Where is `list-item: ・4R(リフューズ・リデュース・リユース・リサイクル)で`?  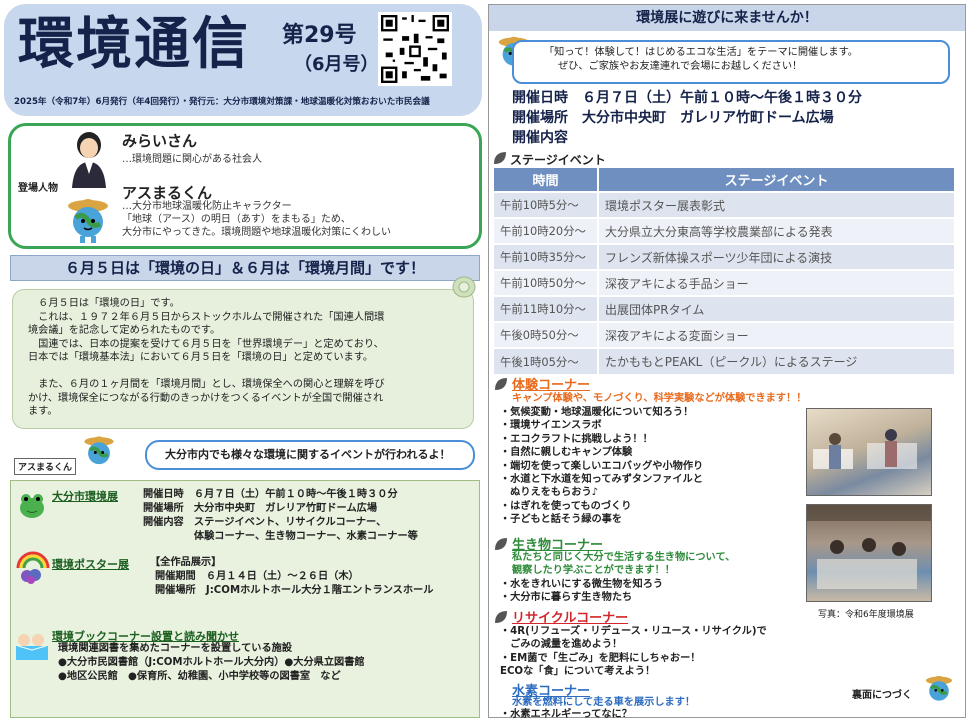
list-item: ・4R(リフューズ・リデュース・リユース・リサイクル)で is located at coordinates (633, 631).